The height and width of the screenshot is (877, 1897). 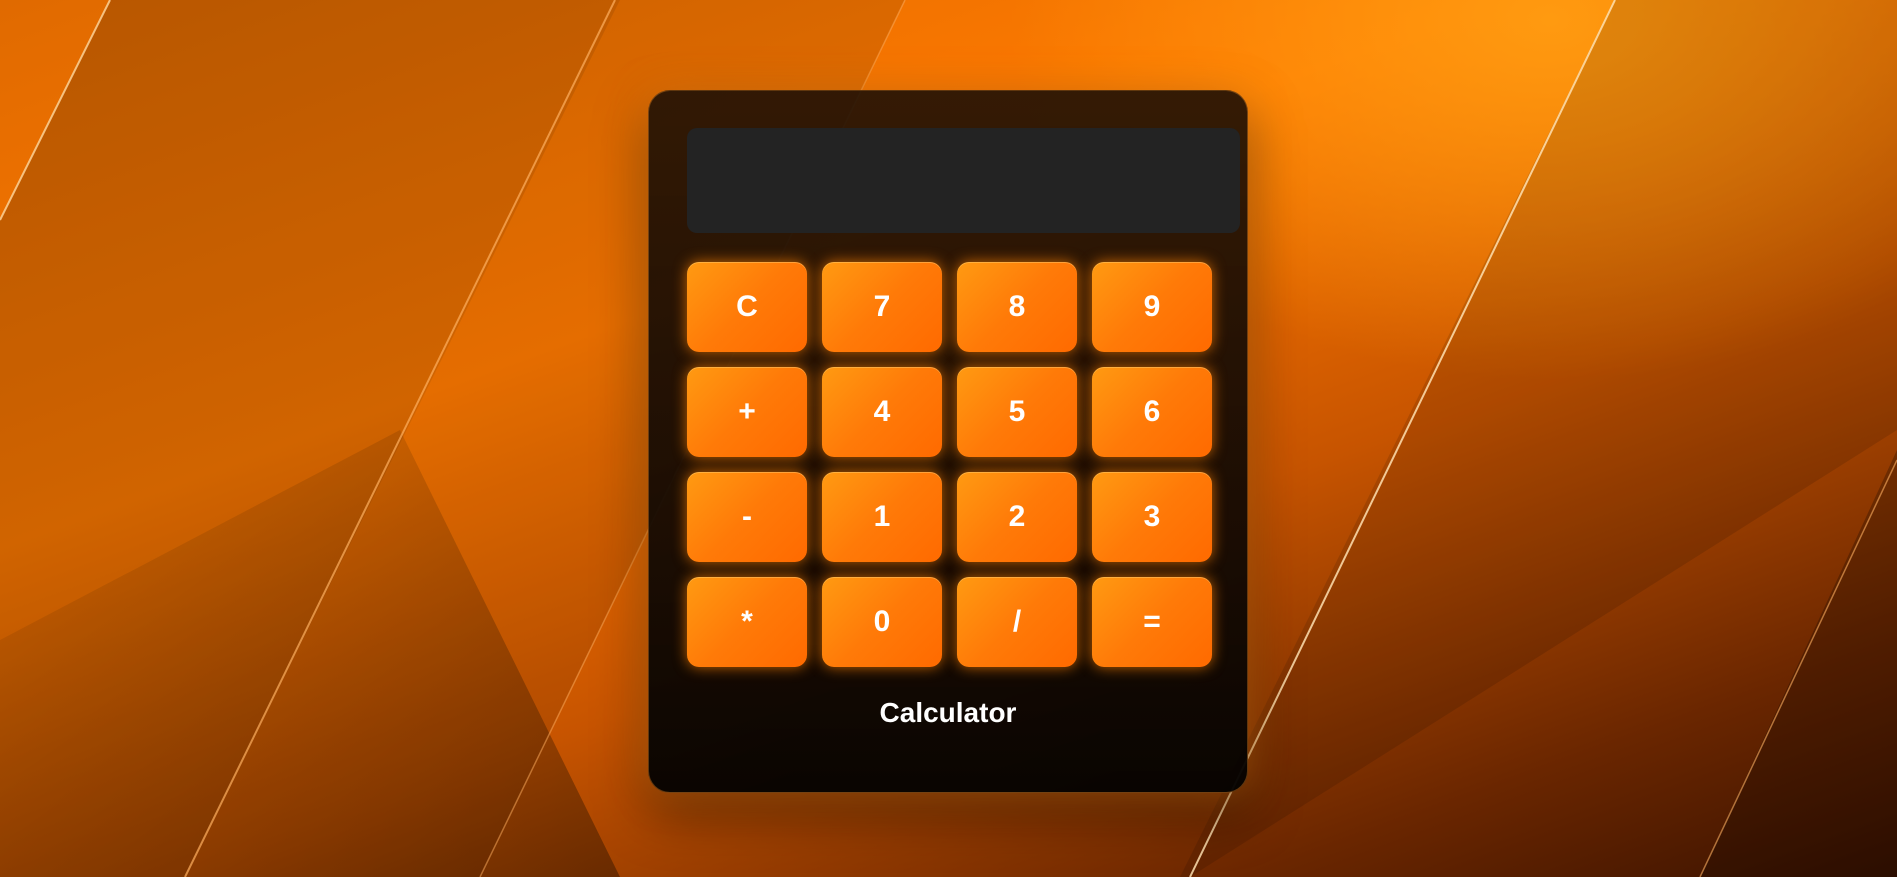 What do you see at coordinates (963, 180) in the screenshot?
I see `calculator-display` at bounding box center [963, 180].